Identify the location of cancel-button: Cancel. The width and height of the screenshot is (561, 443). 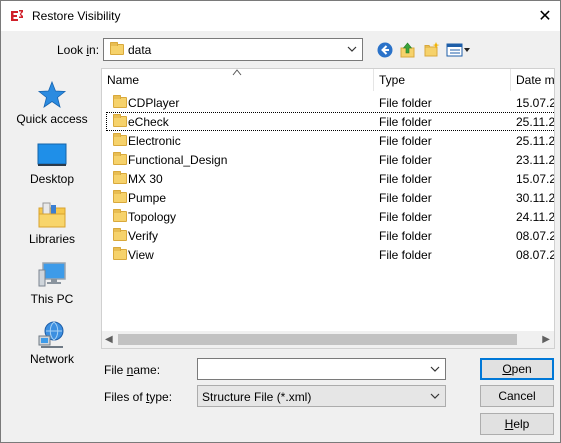
(517, 396).